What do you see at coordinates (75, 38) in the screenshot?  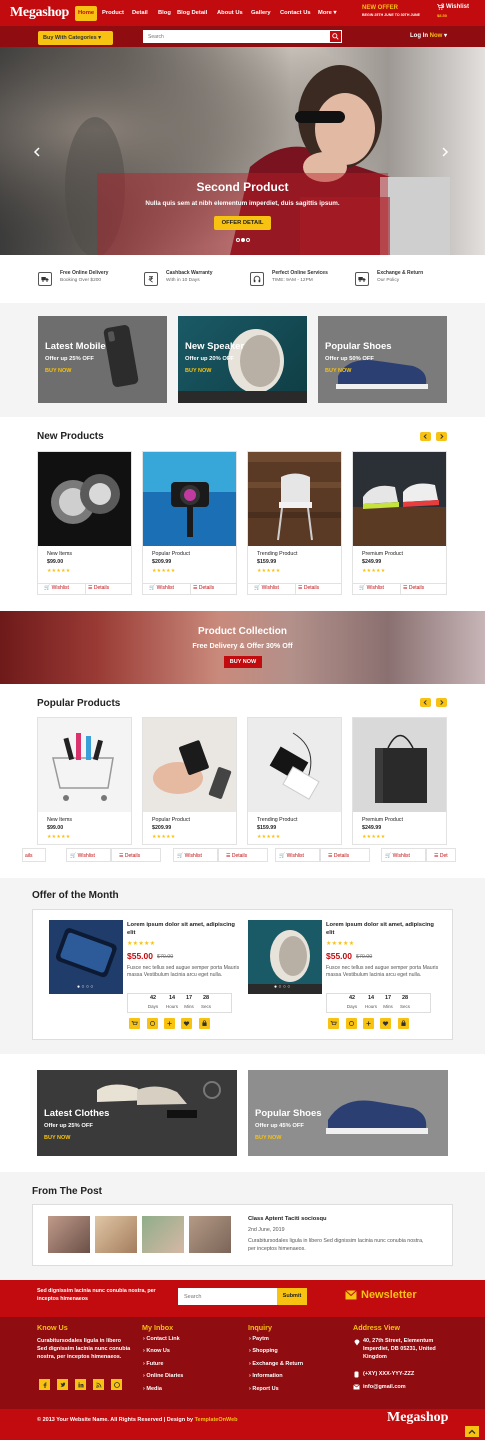 I see `categories-button: Buy With Categories ▾` at bounding box center [75, 38].